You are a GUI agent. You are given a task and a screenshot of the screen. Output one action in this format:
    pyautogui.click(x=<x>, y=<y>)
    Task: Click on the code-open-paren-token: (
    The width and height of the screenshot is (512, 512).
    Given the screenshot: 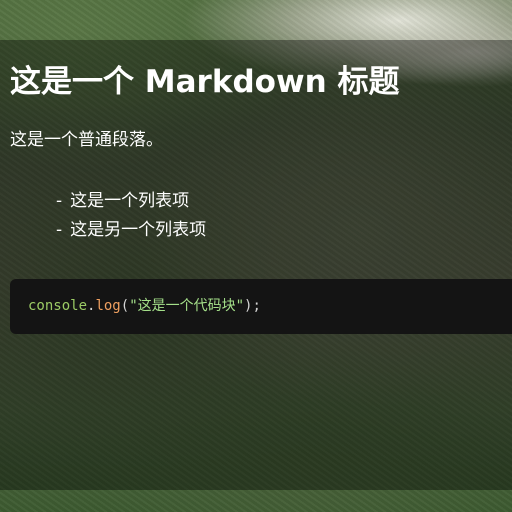 What is the action you would take?
    pyautogui.click(x=125, y=306)
    